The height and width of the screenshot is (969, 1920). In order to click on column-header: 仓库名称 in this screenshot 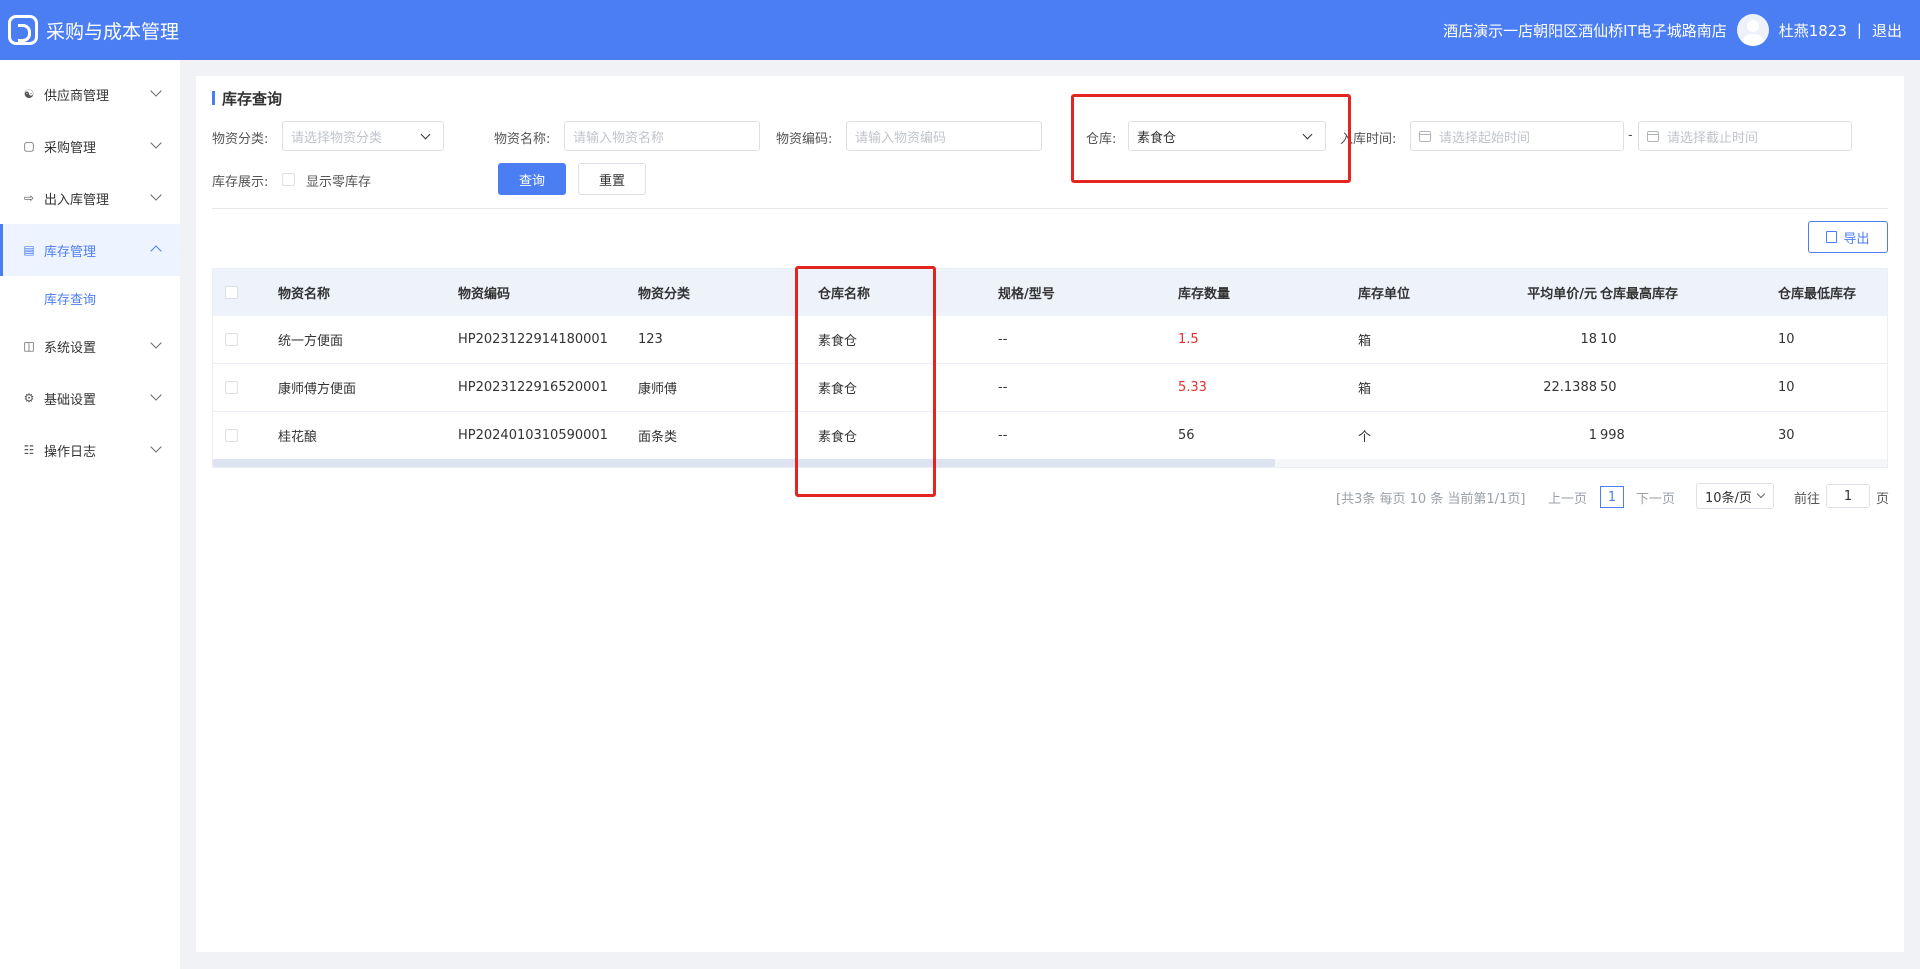, I will do `click(844, 292)`.